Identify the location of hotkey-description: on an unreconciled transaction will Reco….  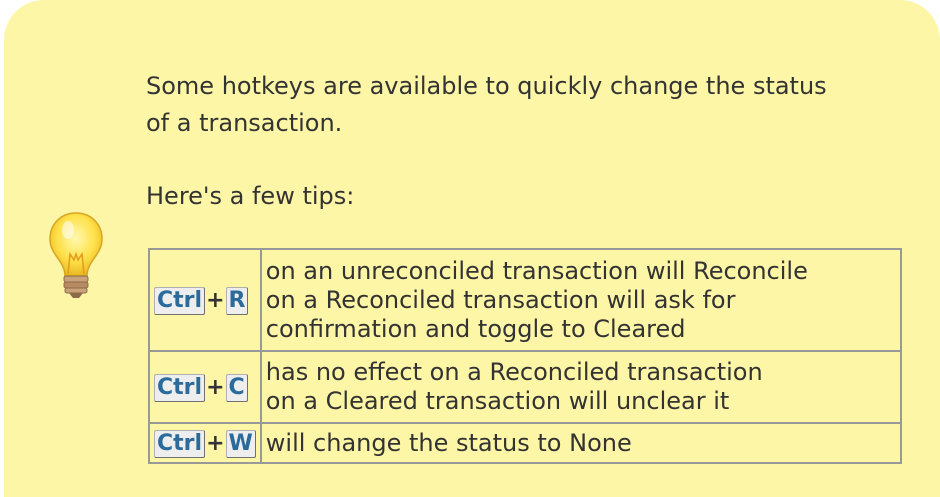
(580, 300).